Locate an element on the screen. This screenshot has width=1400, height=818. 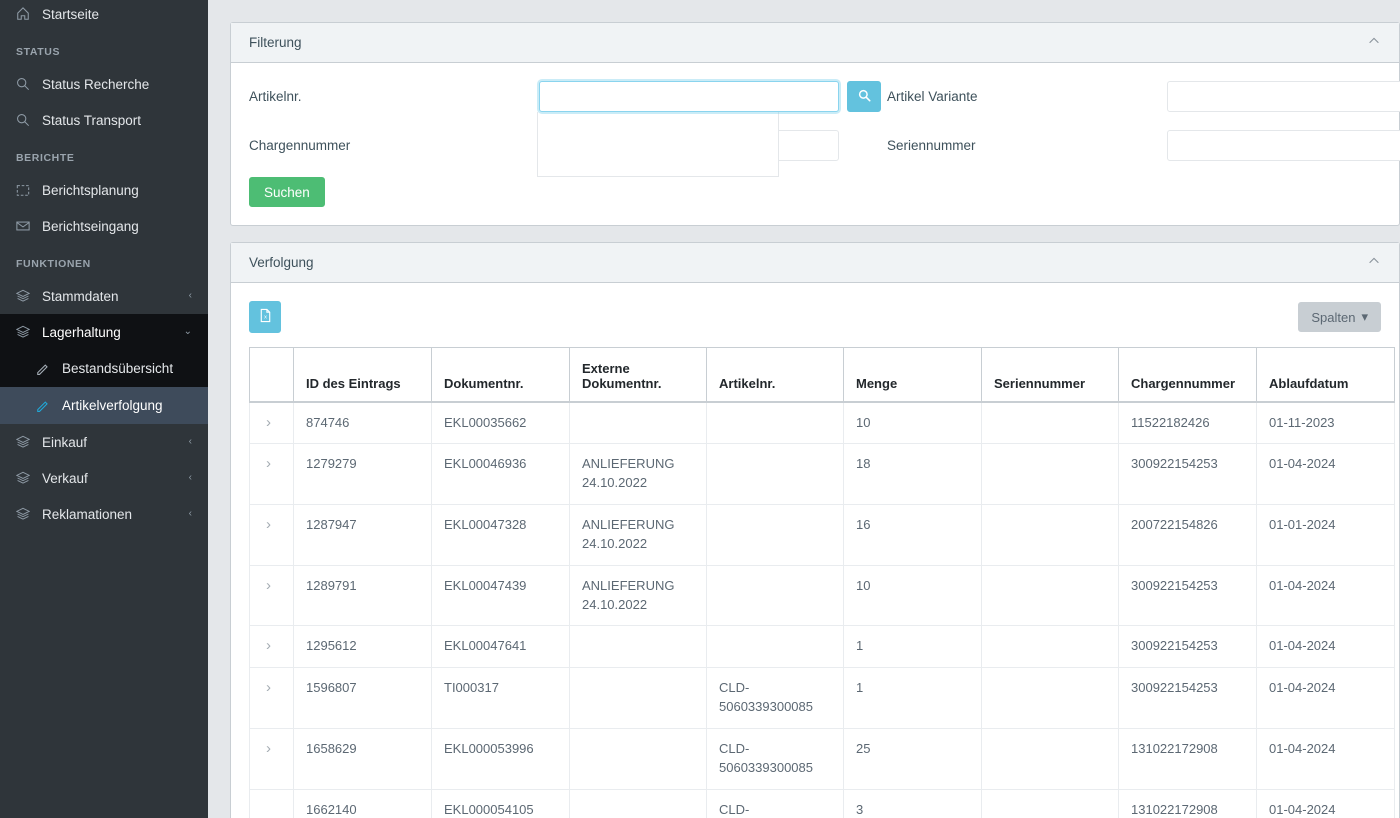
sidebar-item-status-recherche: Status Recherche is located at coordinates (104, 84).